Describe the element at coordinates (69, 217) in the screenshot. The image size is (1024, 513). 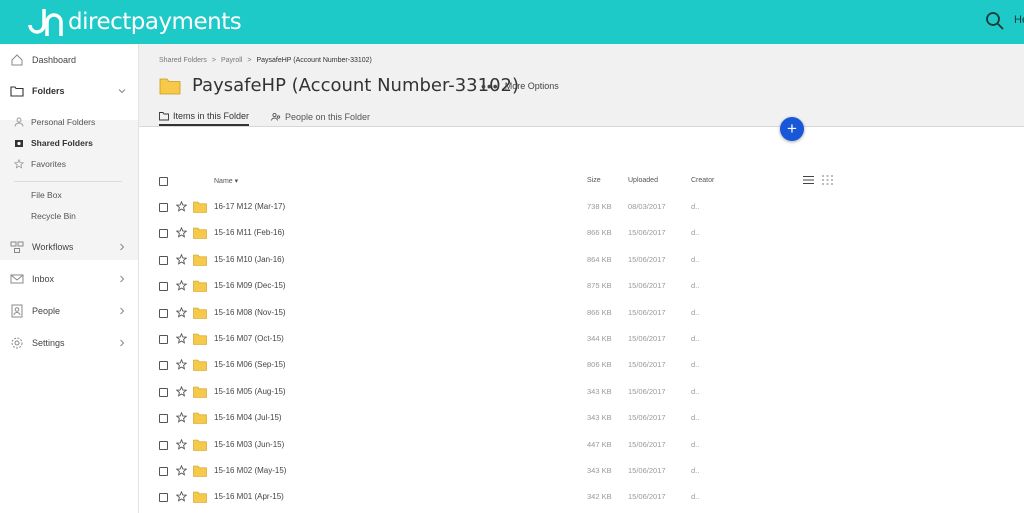
I see `sidebar-subitem-recycle-bin: Recycle Bin` at that location.